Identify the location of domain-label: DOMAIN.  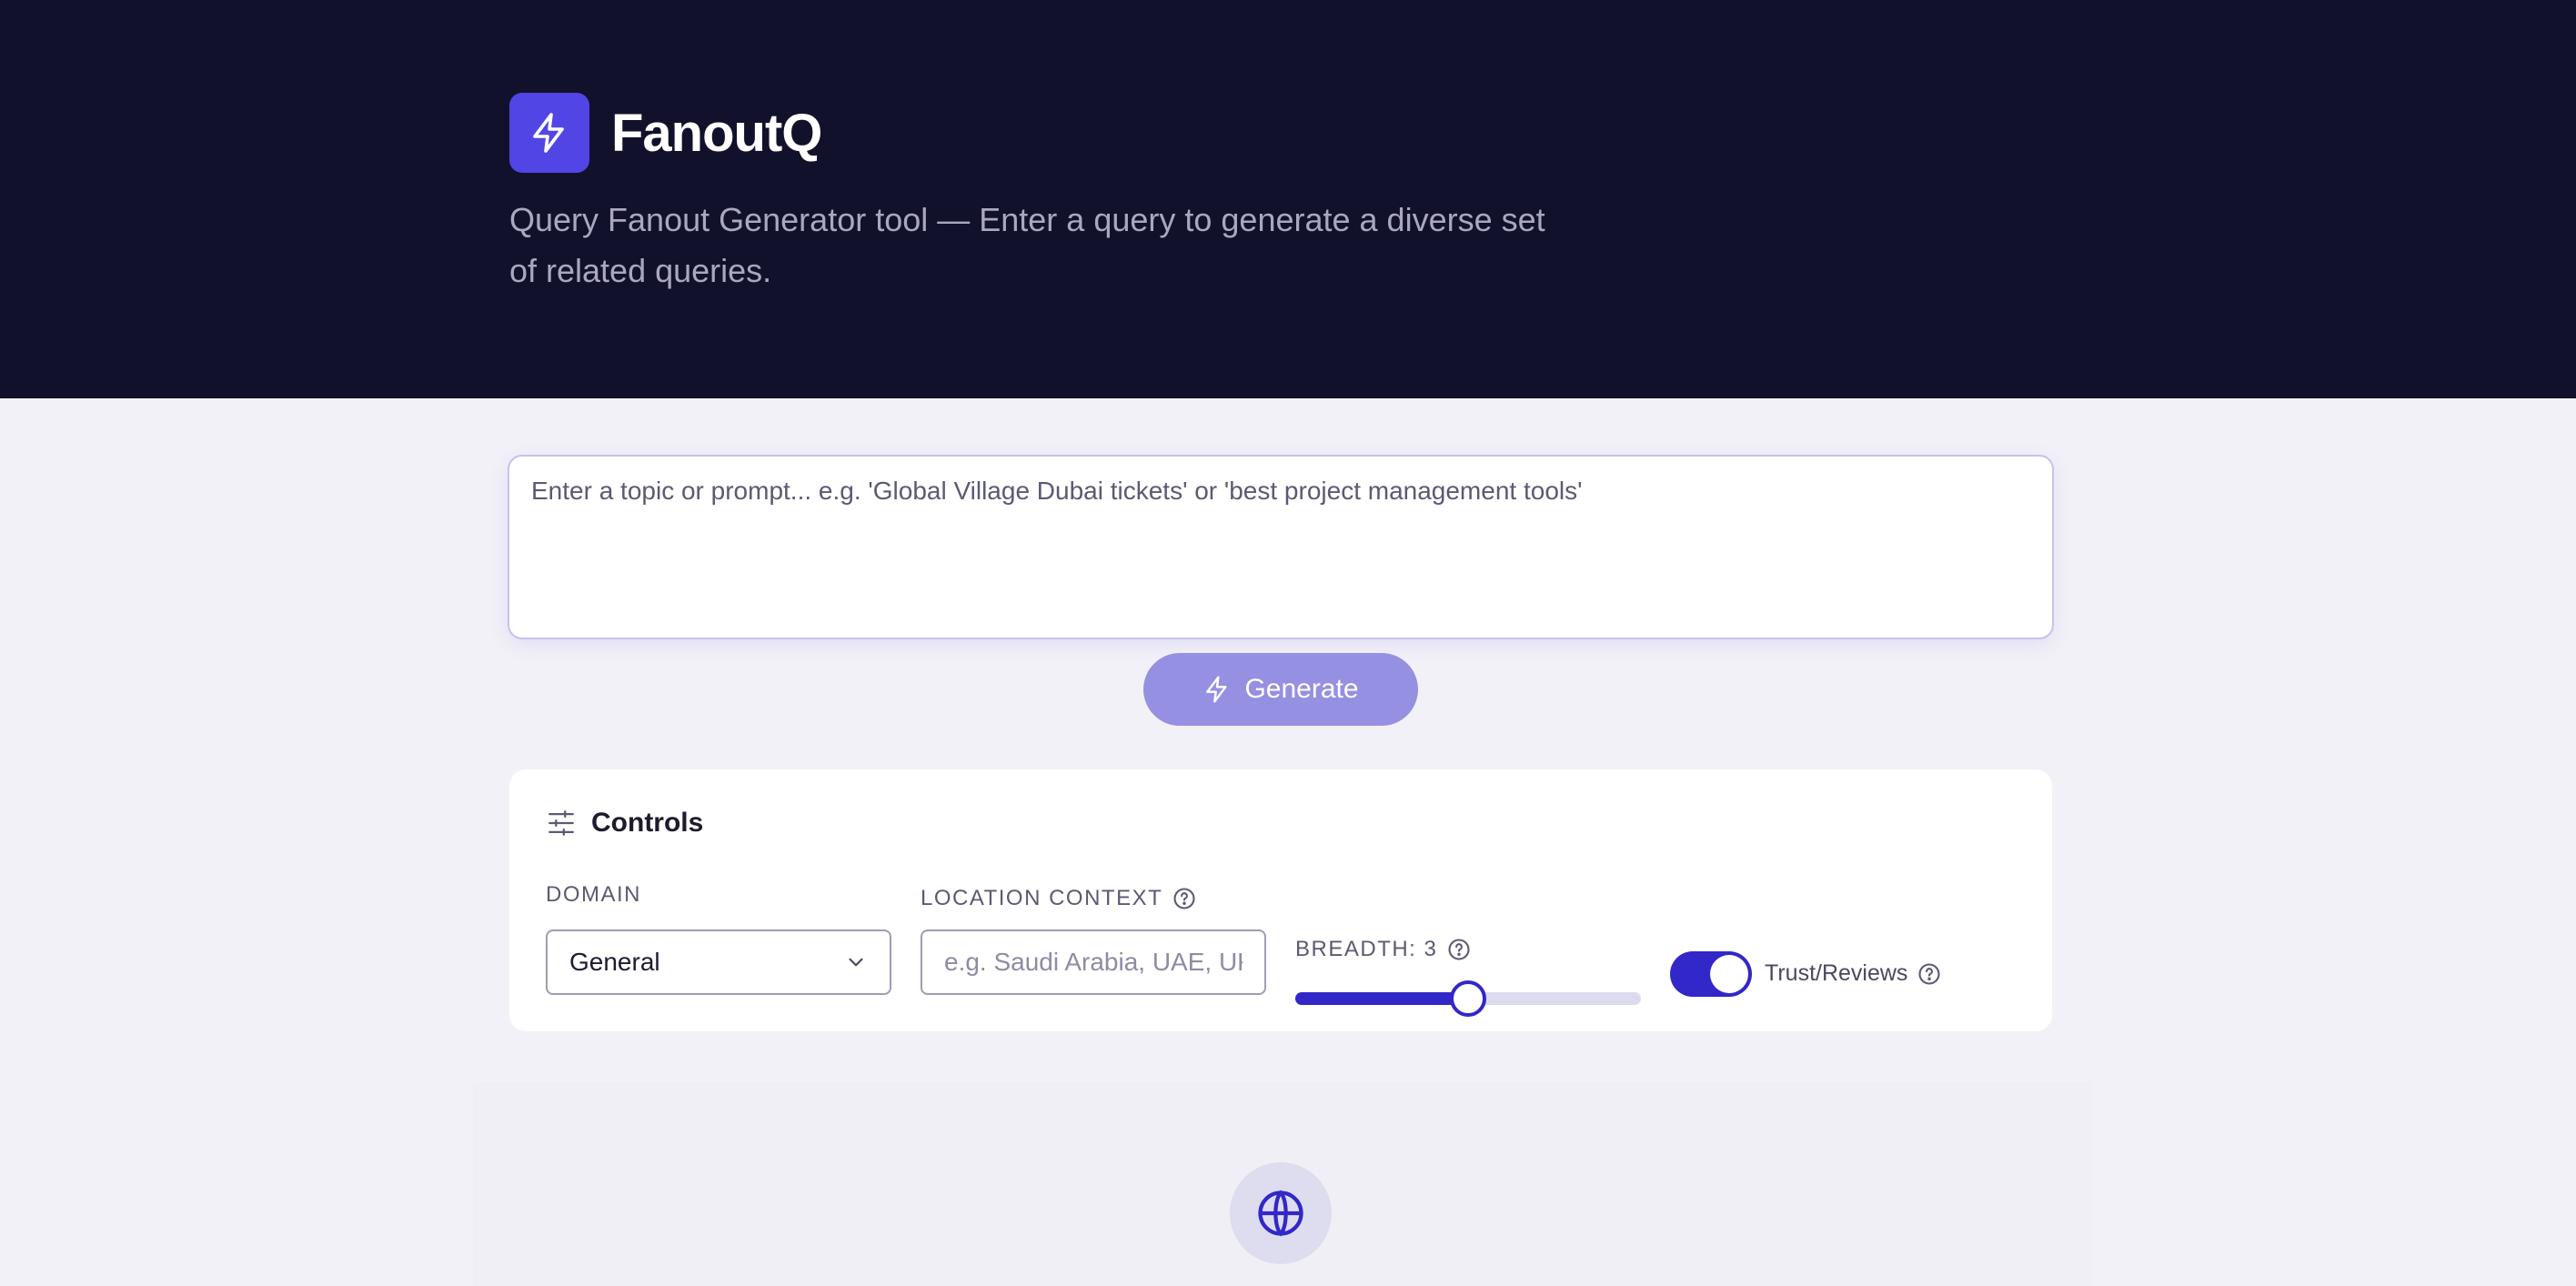
(593, 895).